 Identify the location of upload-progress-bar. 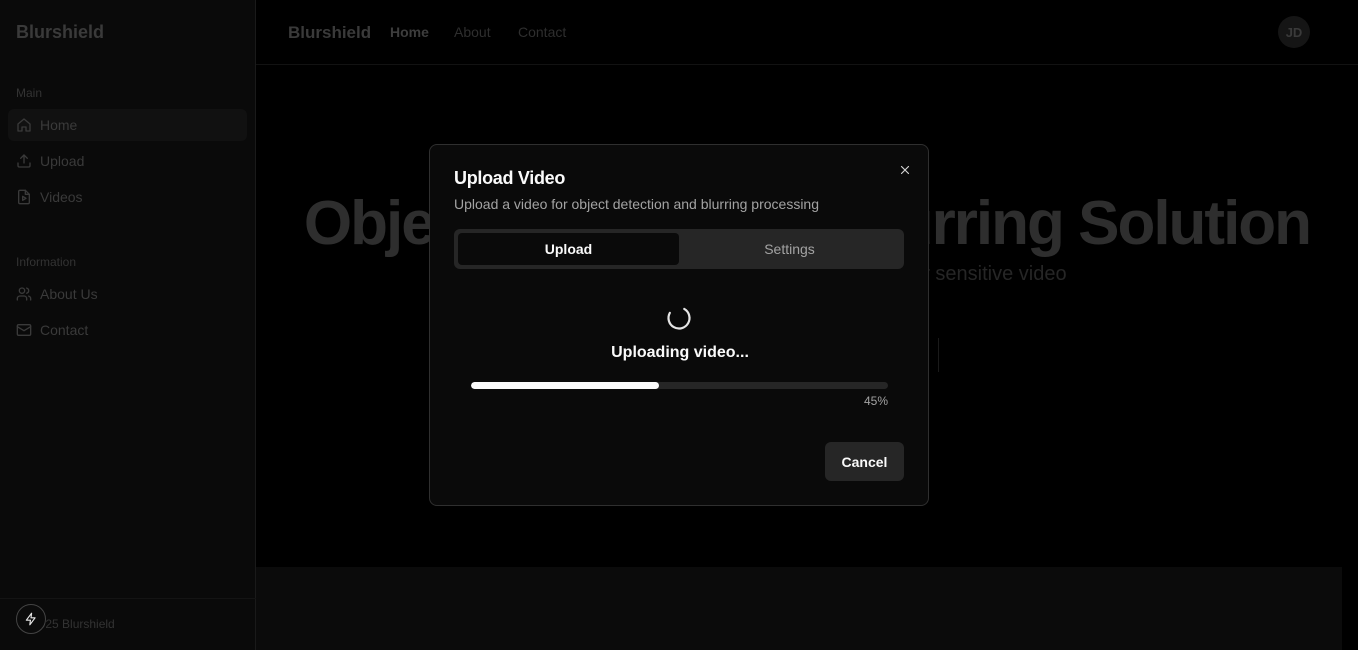
(679, 385).